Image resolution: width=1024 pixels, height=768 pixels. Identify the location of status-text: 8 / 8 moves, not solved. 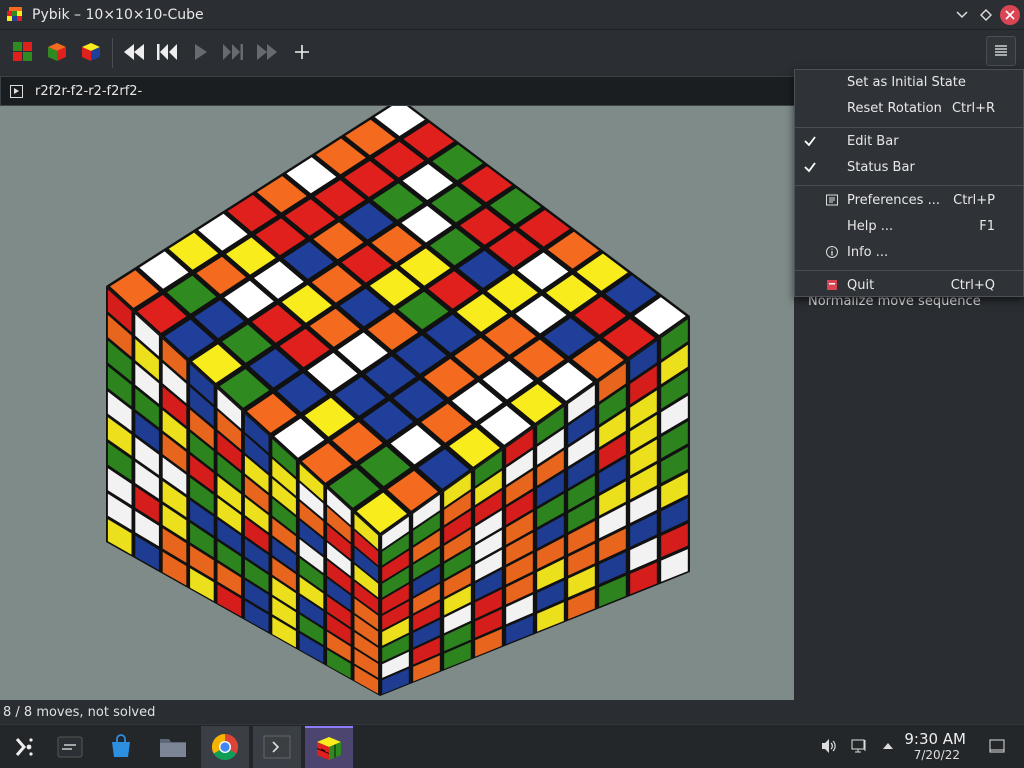
(79, 712).